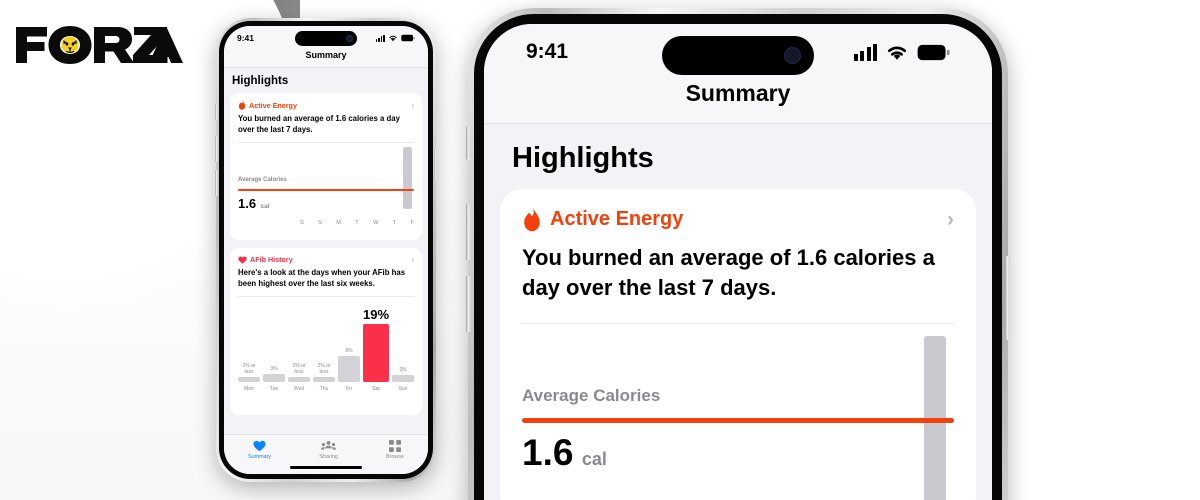  What do you see at coordinates (468, 232) in the screenshot?
I see `phone-right-volume-up-button` at bounding box center [468, 232].